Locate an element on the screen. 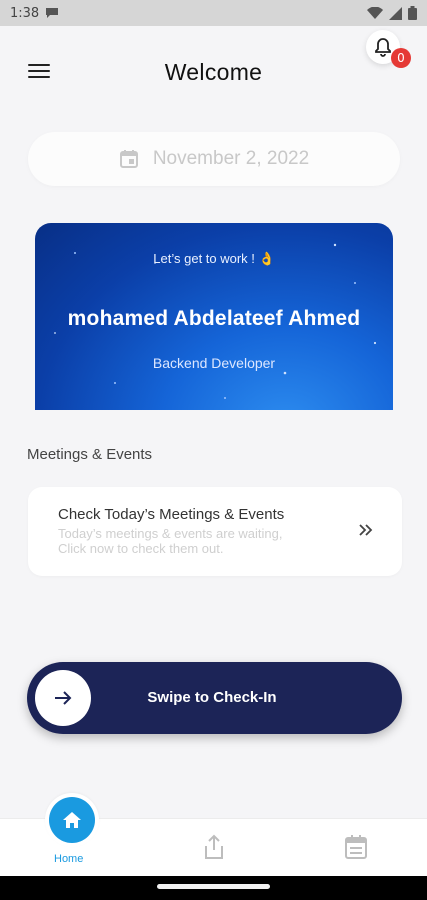 This screenshot has width=427, height=900. meetings-card-subtitle-line1: Today’s meetings & events are waiting, is located at coordinates (170, 533).